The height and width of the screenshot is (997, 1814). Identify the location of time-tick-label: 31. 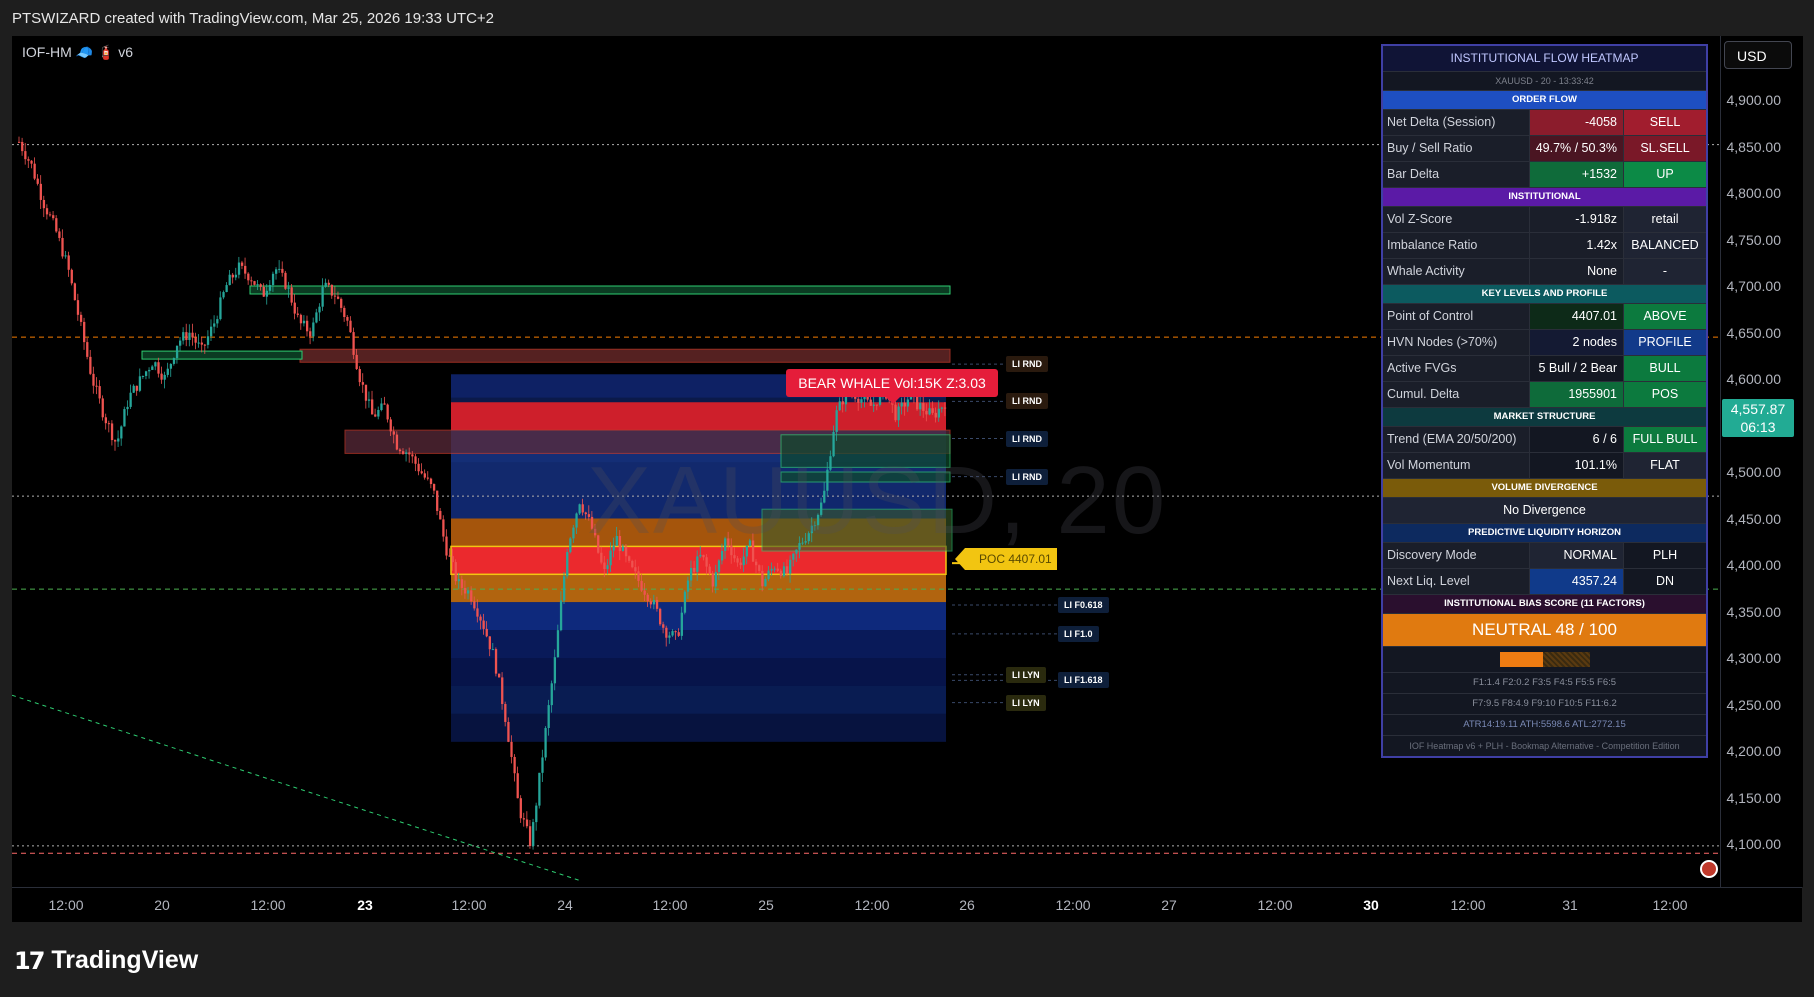
(1570, 905).